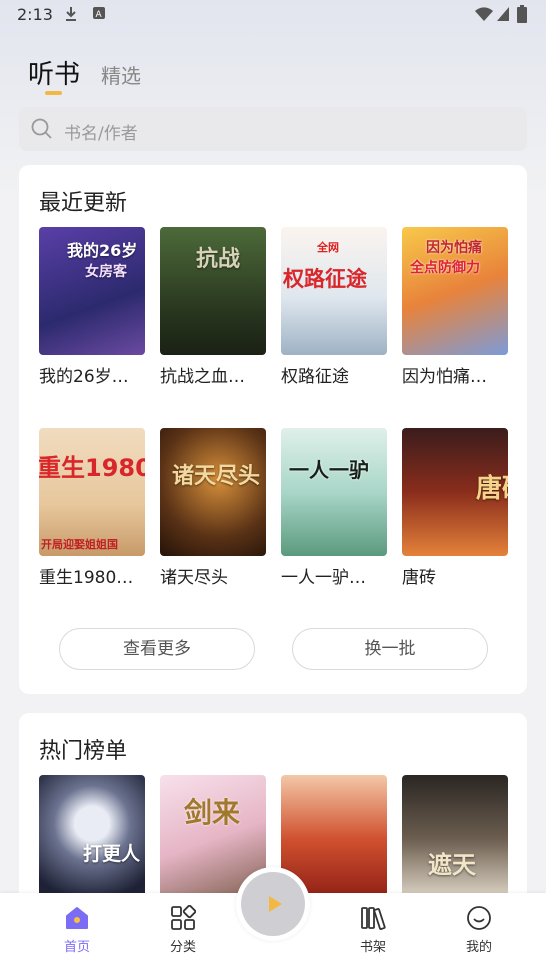 This screenshot has height=972, width=546. I want to click on bookshelf-icon, so click(373, 918).